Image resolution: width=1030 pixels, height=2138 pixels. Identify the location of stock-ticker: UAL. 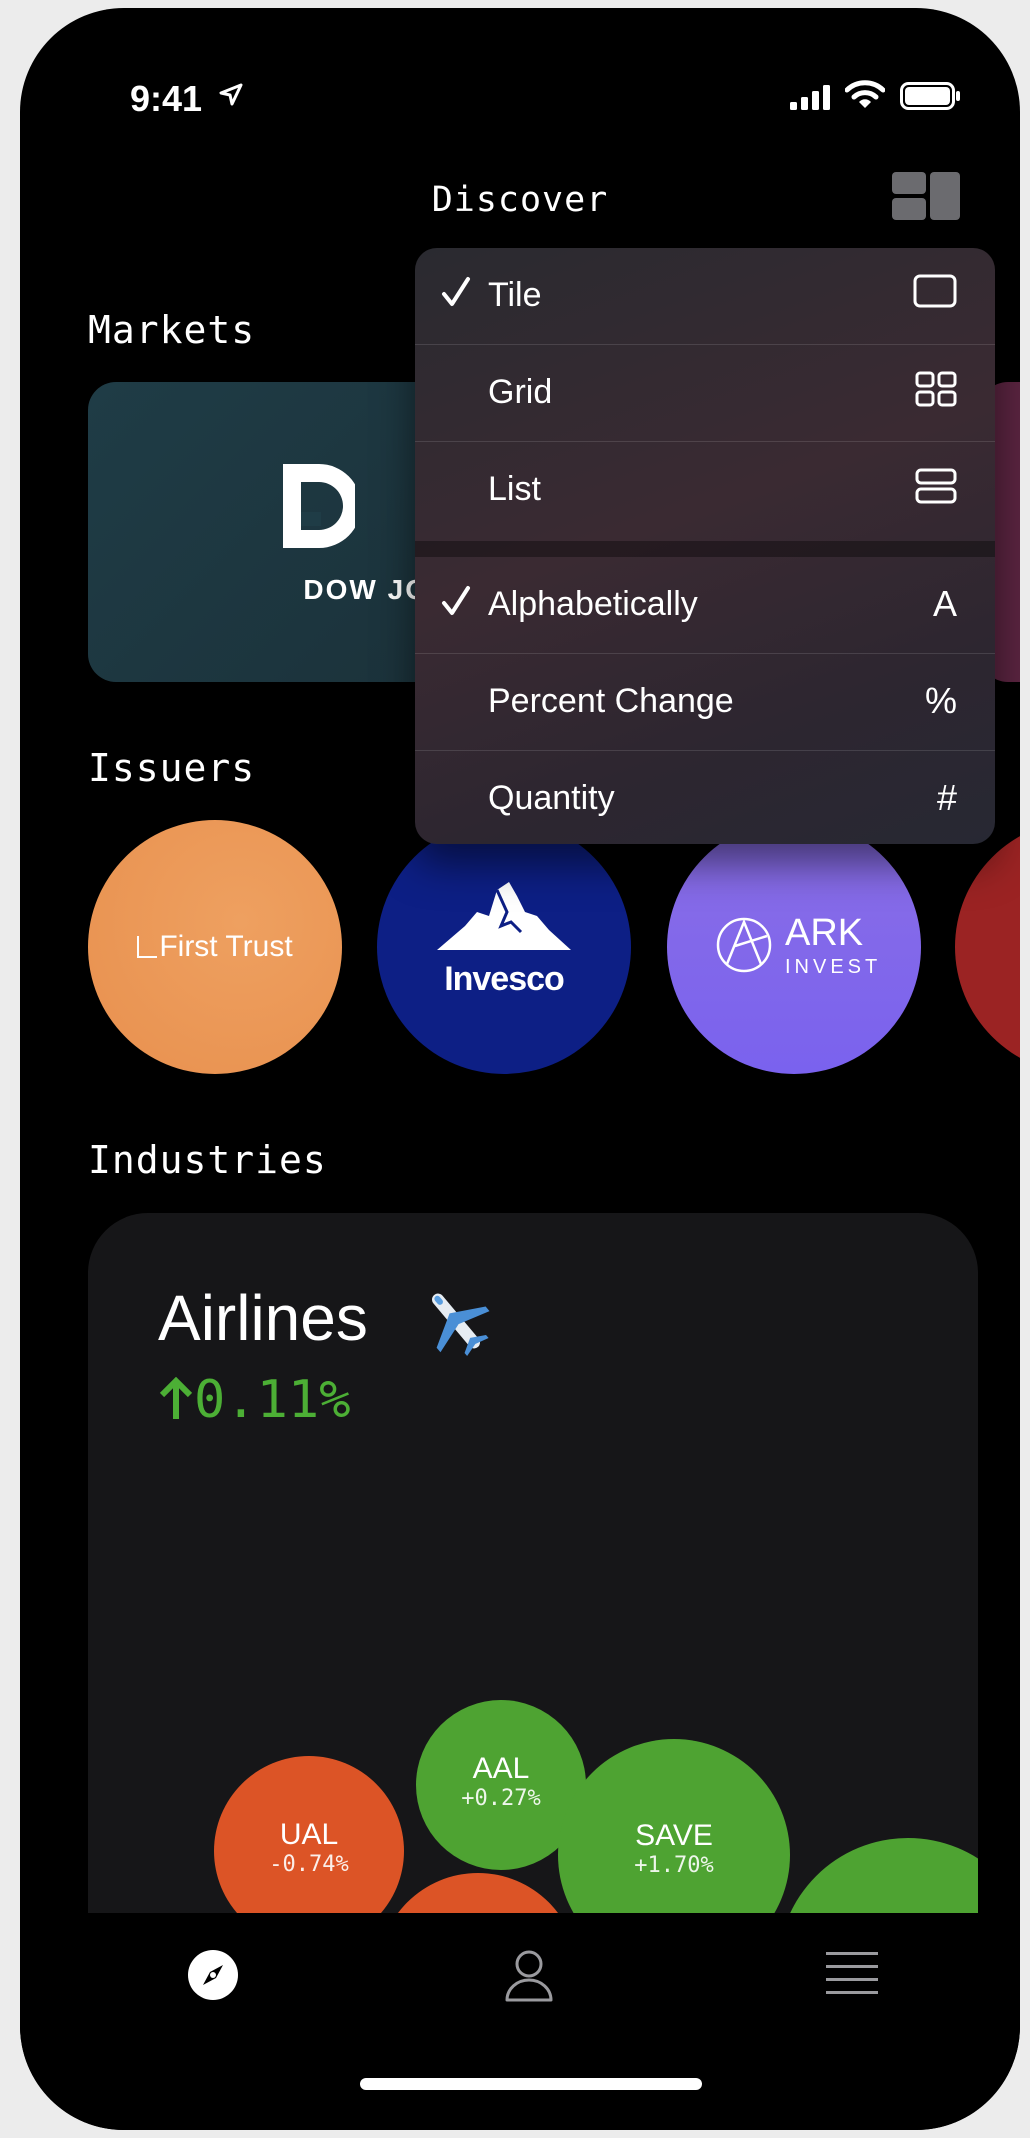
(309, 1834).